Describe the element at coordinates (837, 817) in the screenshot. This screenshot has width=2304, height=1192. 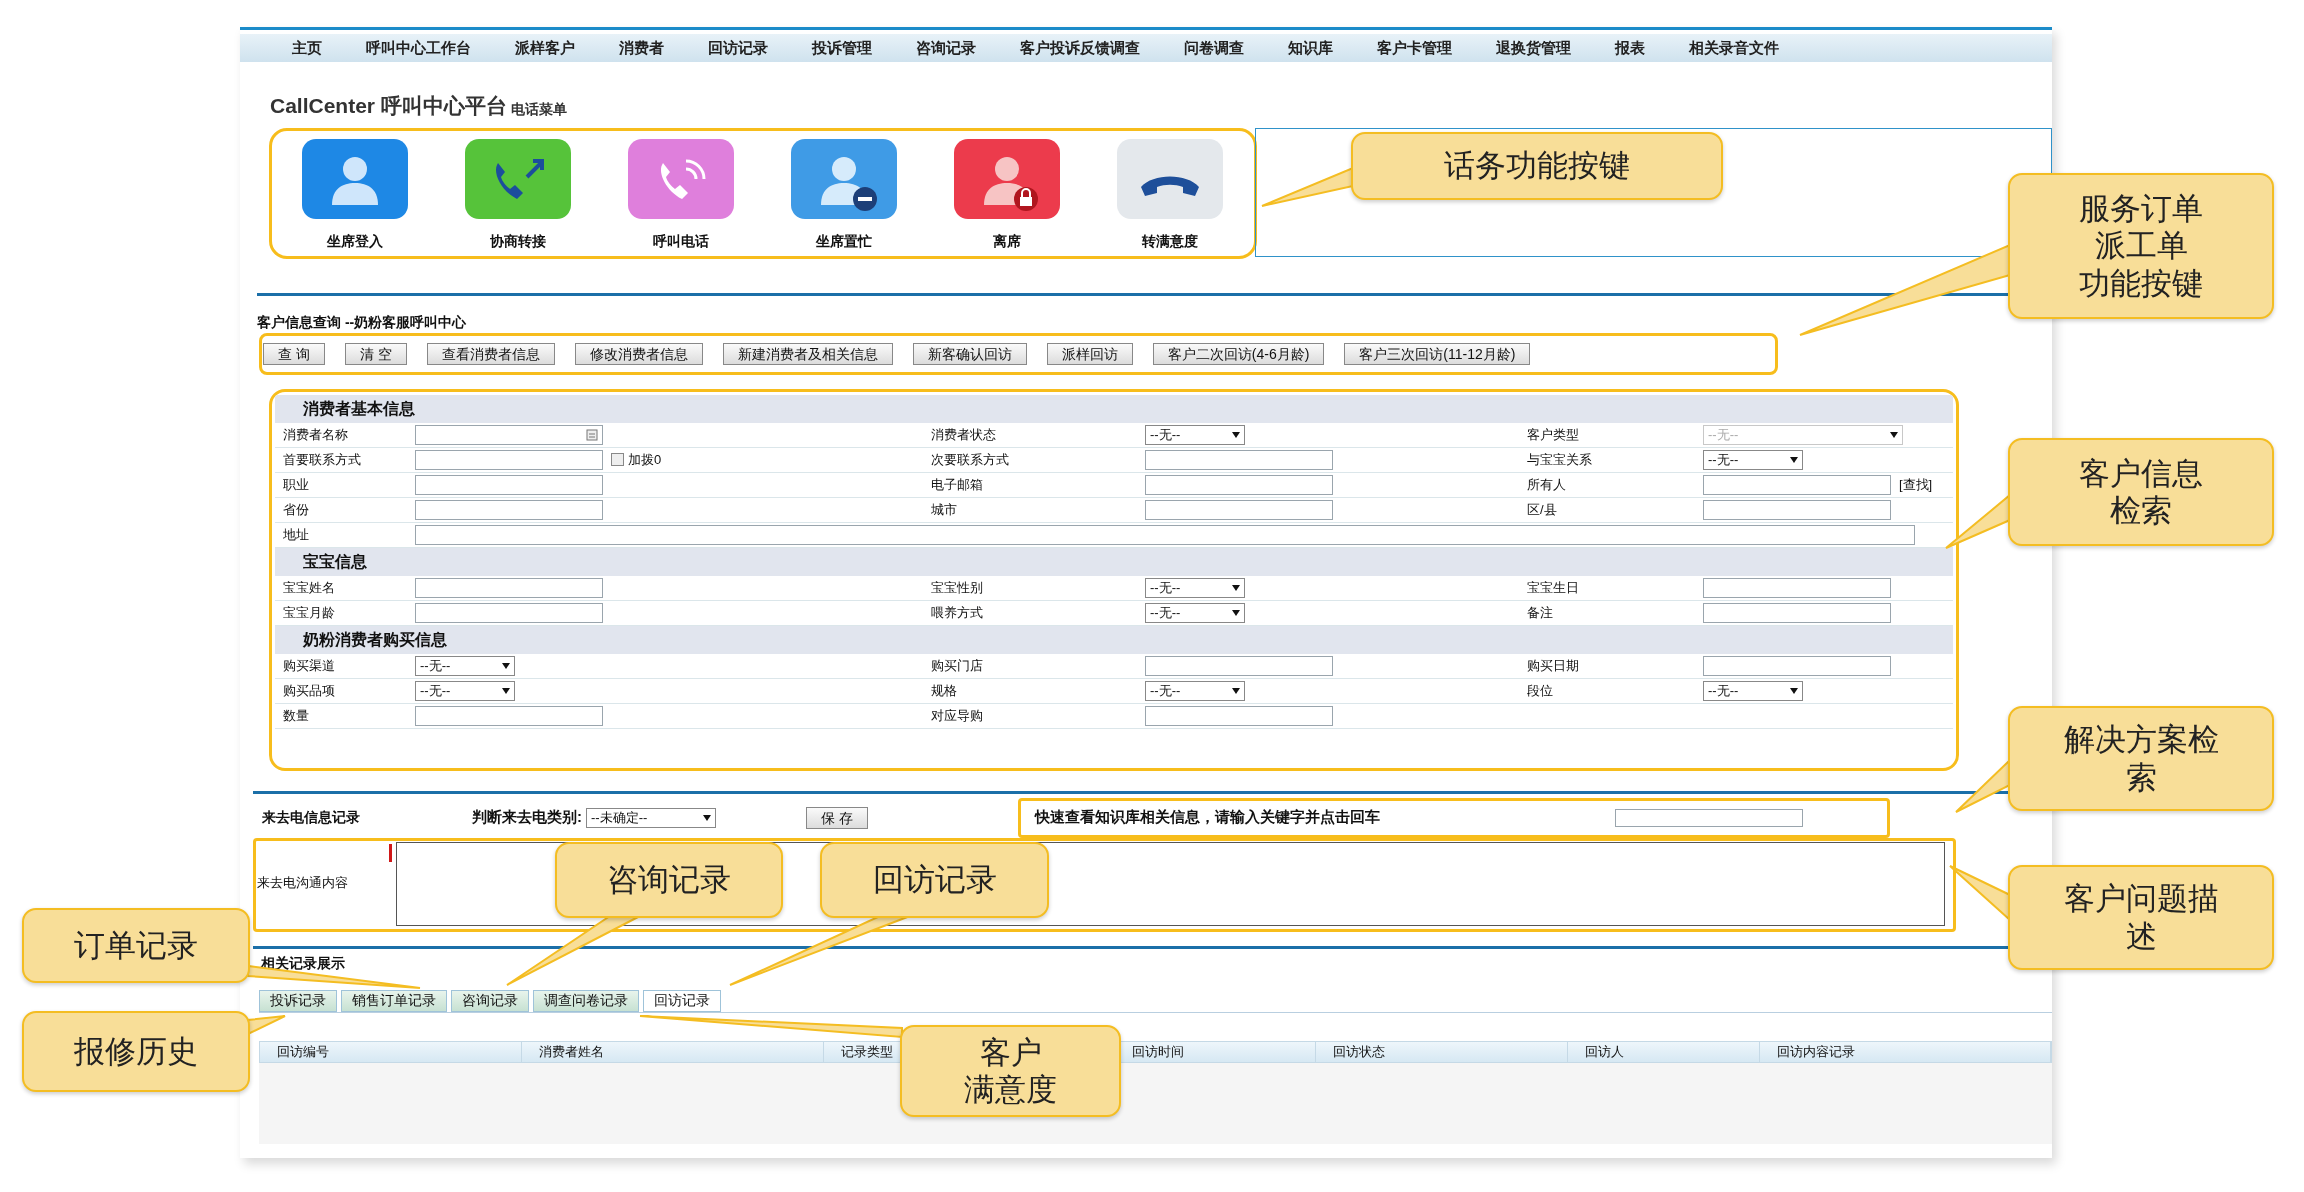
I see `save-button: 保 存` at that location.